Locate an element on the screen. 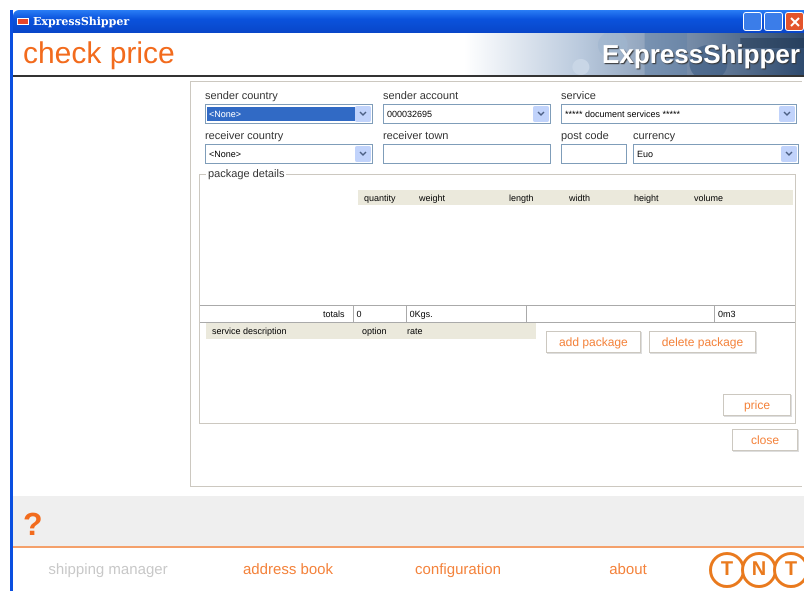 This screenshot has width=804, height=591. close-button is located at coordinates (794, 21).